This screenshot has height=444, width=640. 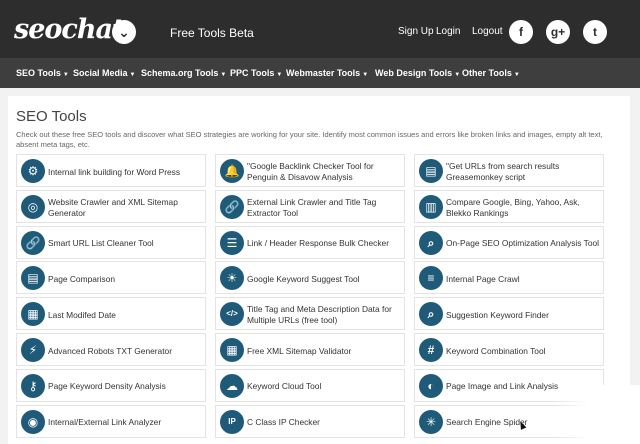 What do you see at coordinates (256, 73) in the screenshot?
I see `nav-ppc-tools: PPC Tools ▼` at bounding box center [256, 73].